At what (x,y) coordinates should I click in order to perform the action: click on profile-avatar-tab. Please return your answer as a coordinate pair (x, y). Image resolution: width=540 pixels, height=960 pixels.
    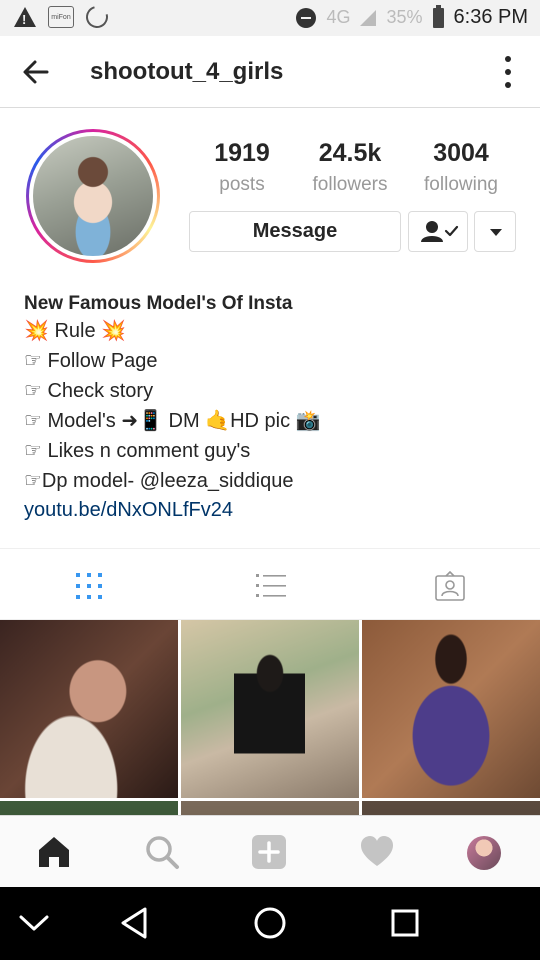
    Looking at the image, I should click on (484, 853).